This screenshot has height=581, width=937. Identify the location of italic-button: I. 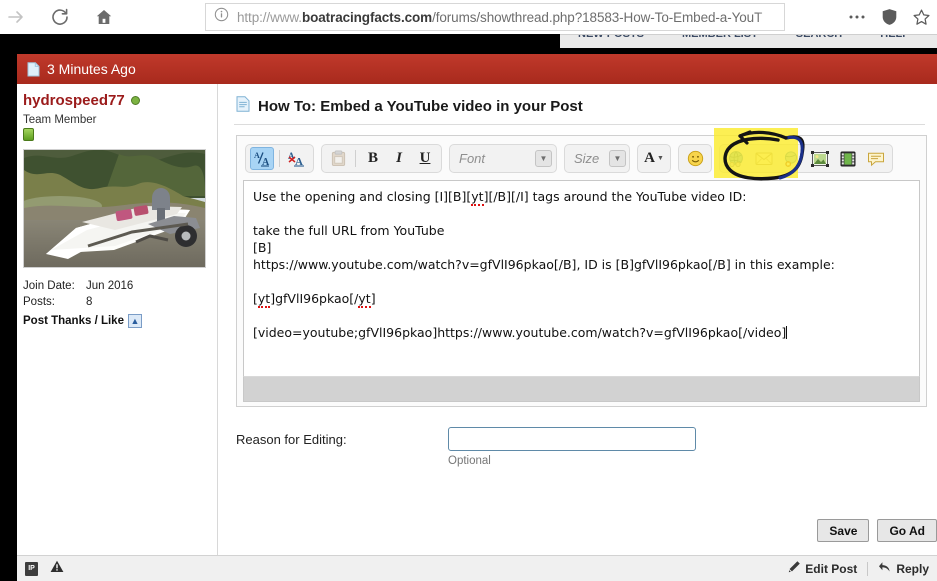
(399, 158).